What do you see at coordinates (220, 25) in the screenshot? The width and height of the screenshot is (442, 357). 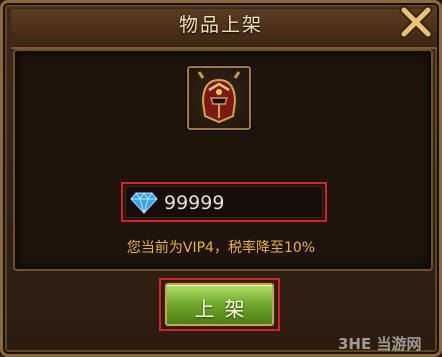 I see `dialog-title: 物品上架` at bounding box center [220, 25].